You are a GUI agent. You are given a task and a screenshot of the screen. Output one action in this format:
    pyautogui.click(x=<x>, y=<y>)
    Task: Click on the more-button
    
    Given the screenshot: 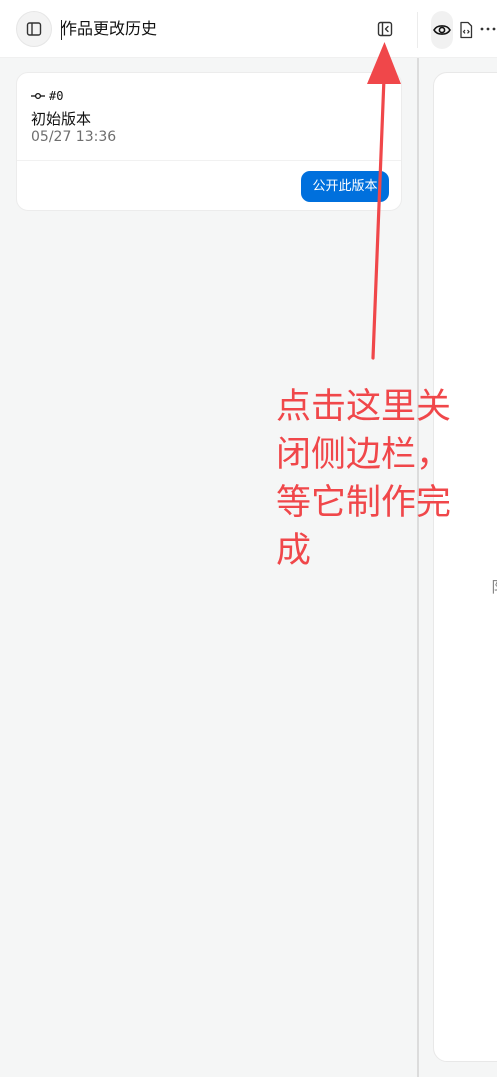 What is the action you would take?
    pyautogui.click(x=488, y=29)
    